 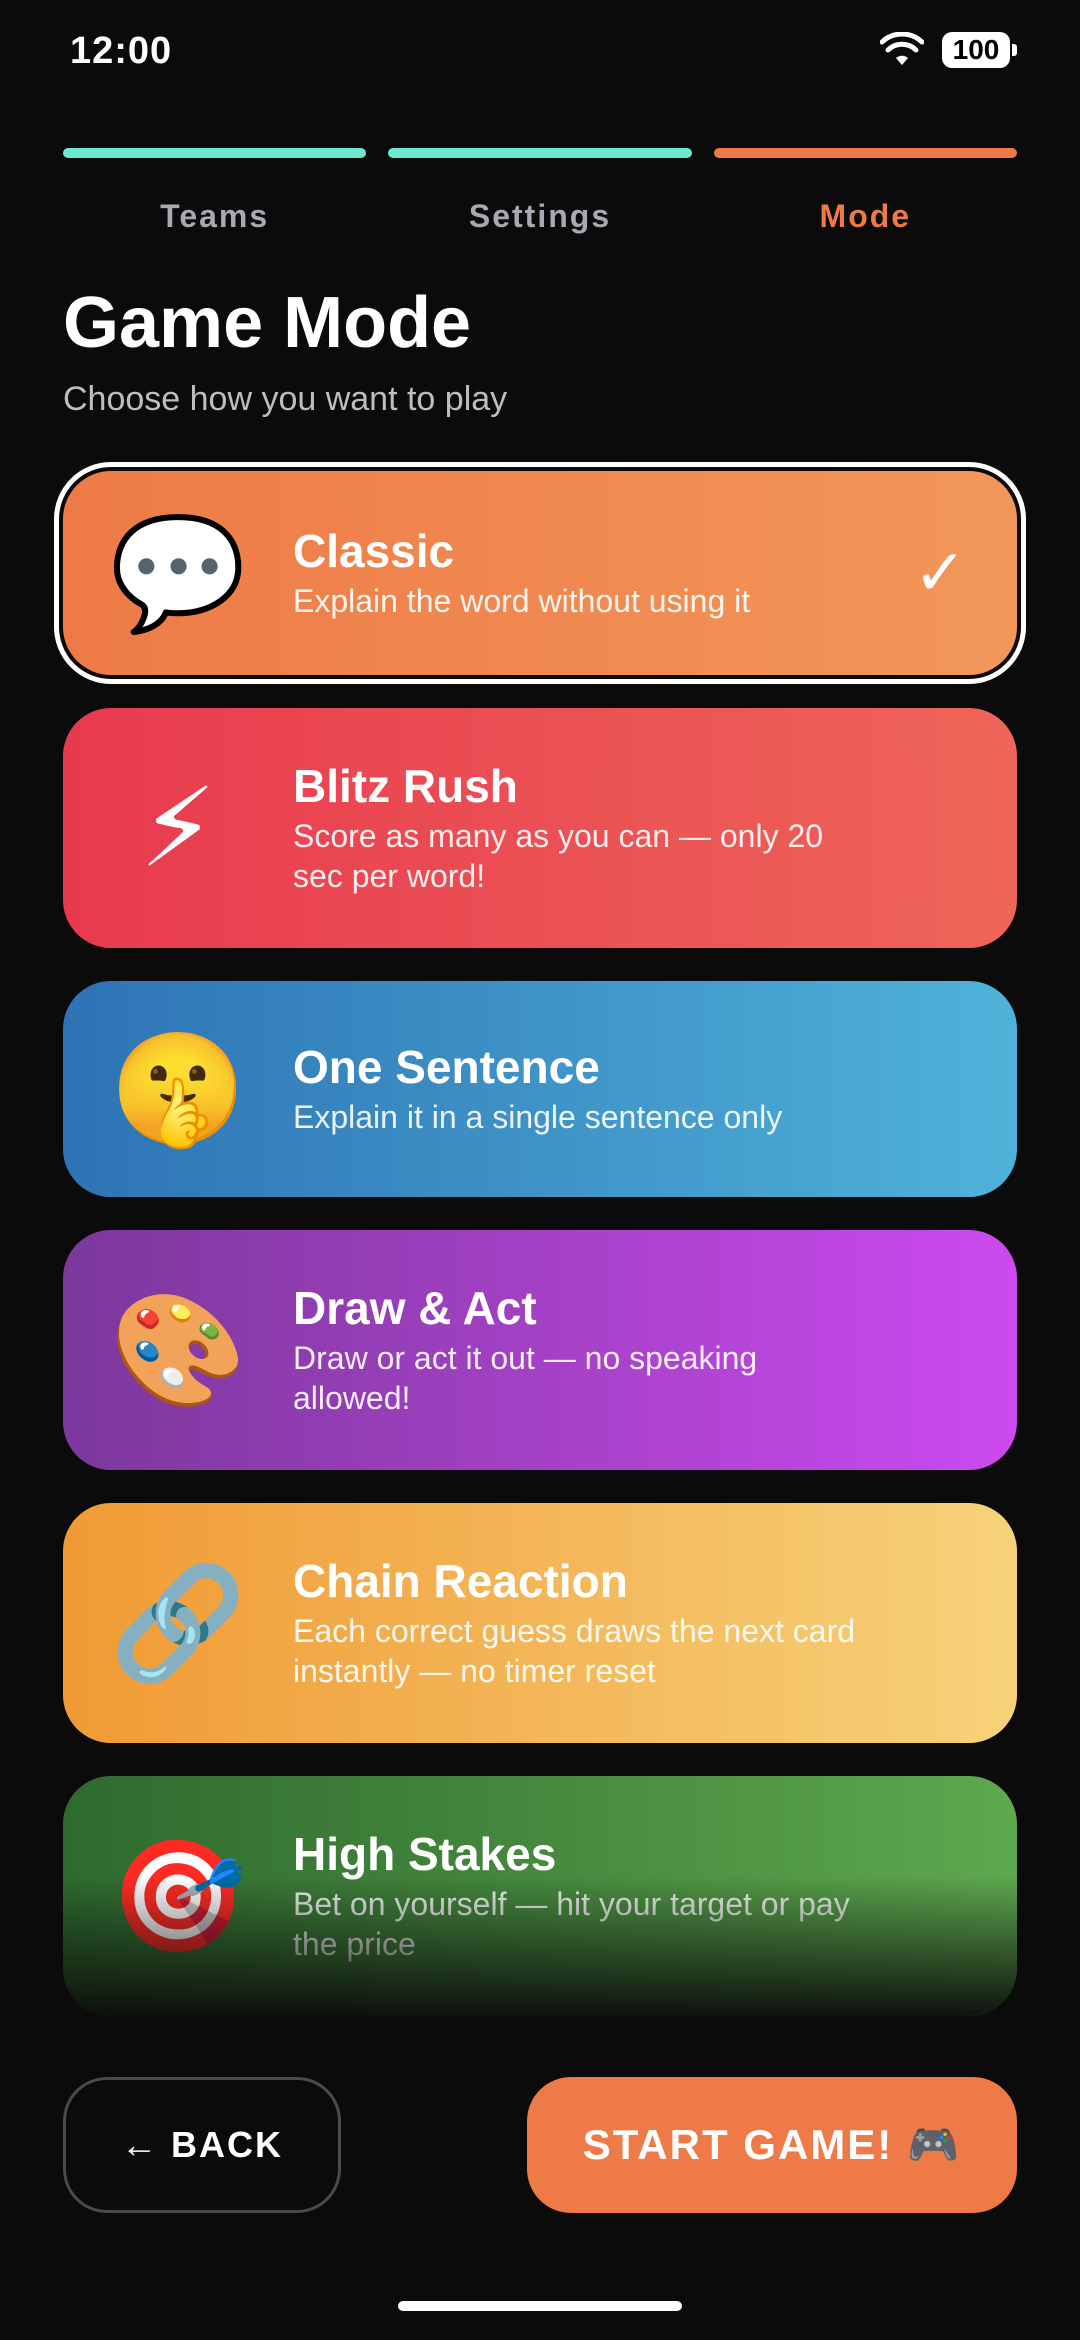 What do you see at coordinates (267, 323) in the screenshot?
I see `page-title: Game Mode` at bounding box center [267, 323].